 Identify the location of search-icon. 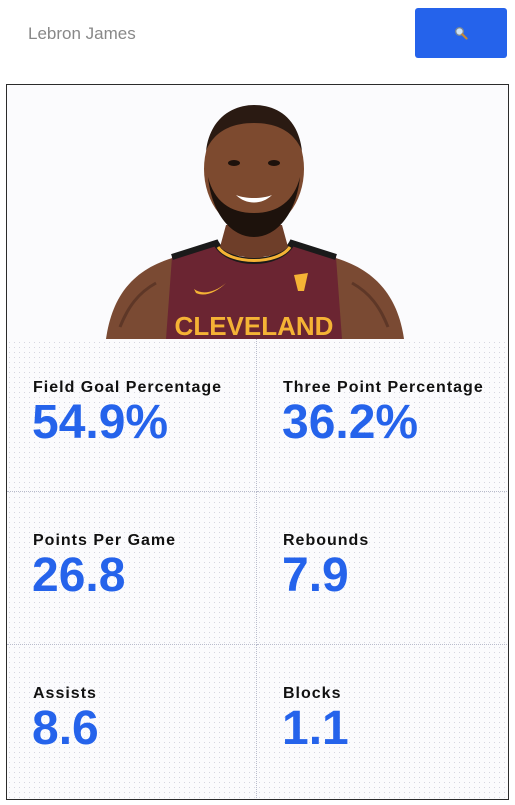
(461, 33).